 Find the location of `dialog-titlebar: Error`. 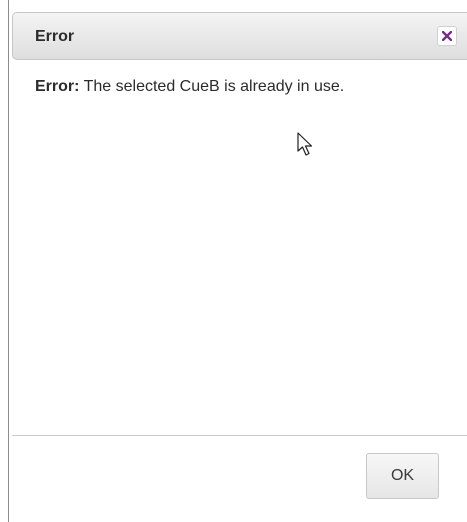

dialog-titlebar: Error is located at coordinates (239, 36).